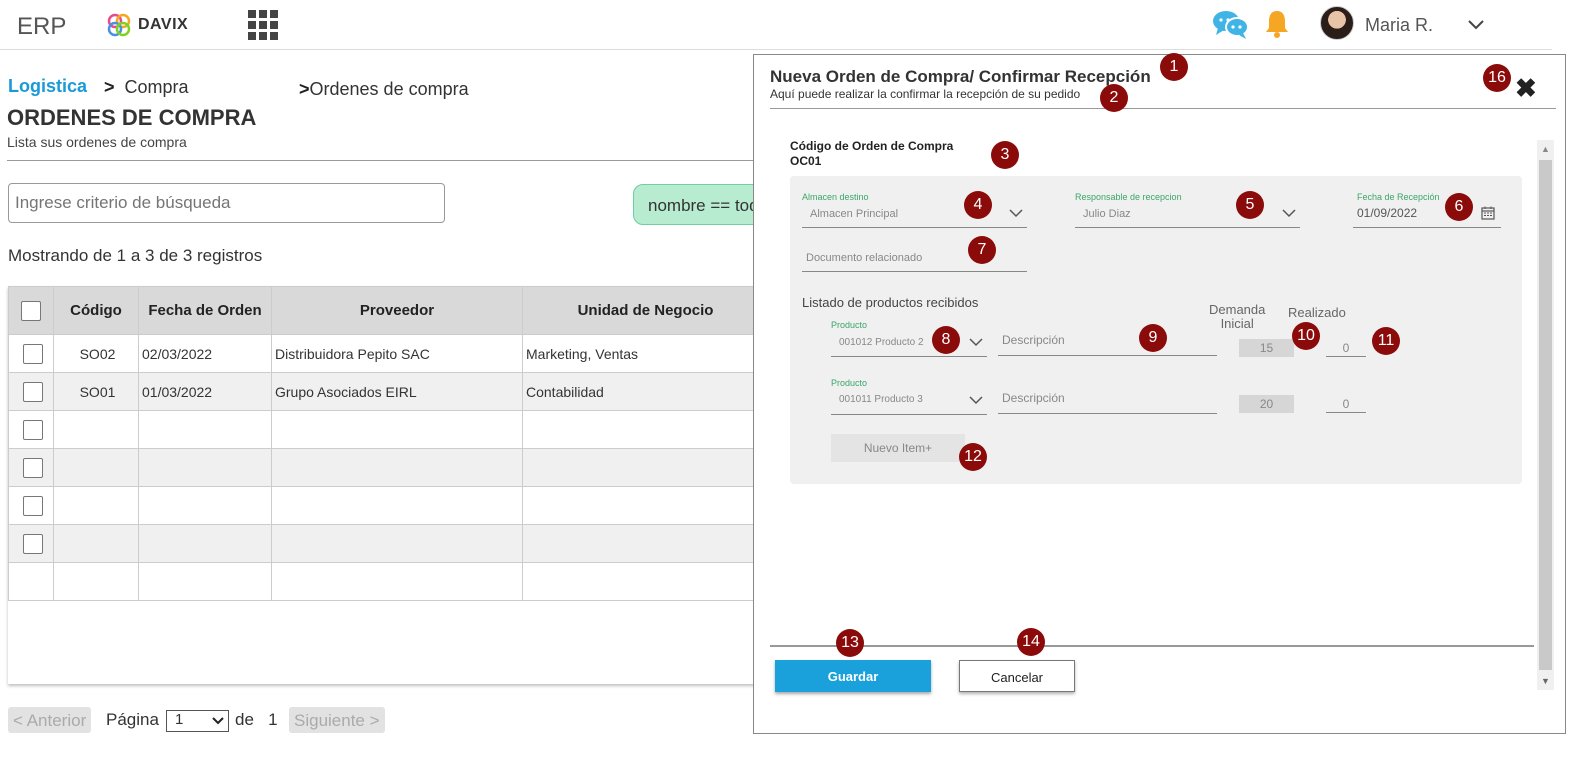  Describe the element at coordinates (1231, 26) in the screenshot. I see `chat-icon` at that location.